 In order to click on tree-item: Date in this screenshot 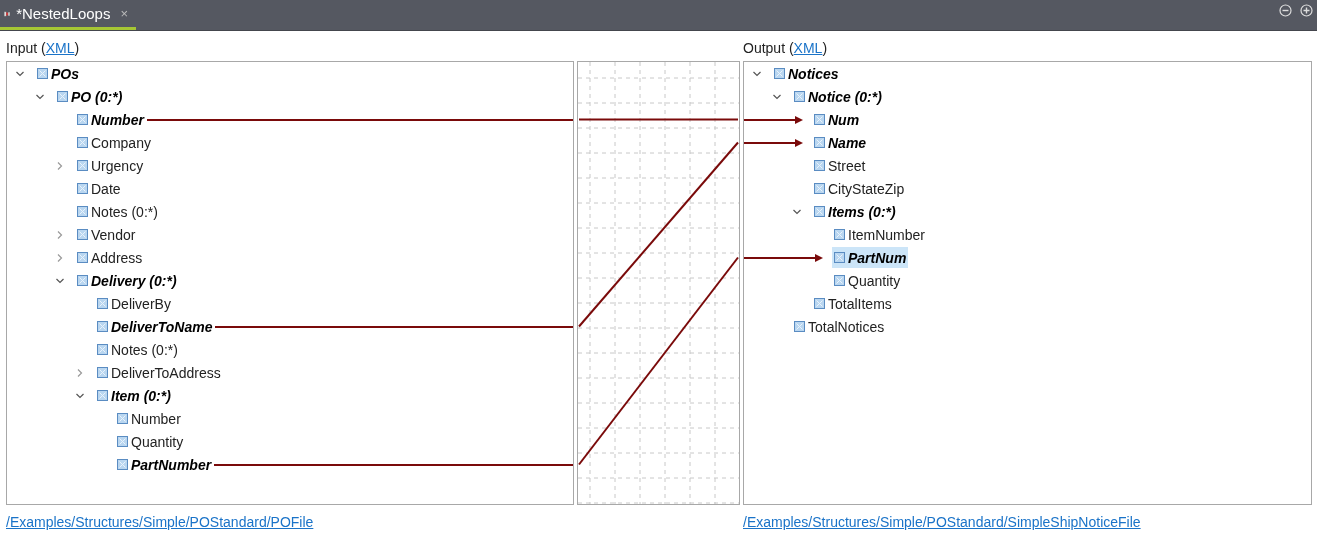, I will do `click(99, 188)`.